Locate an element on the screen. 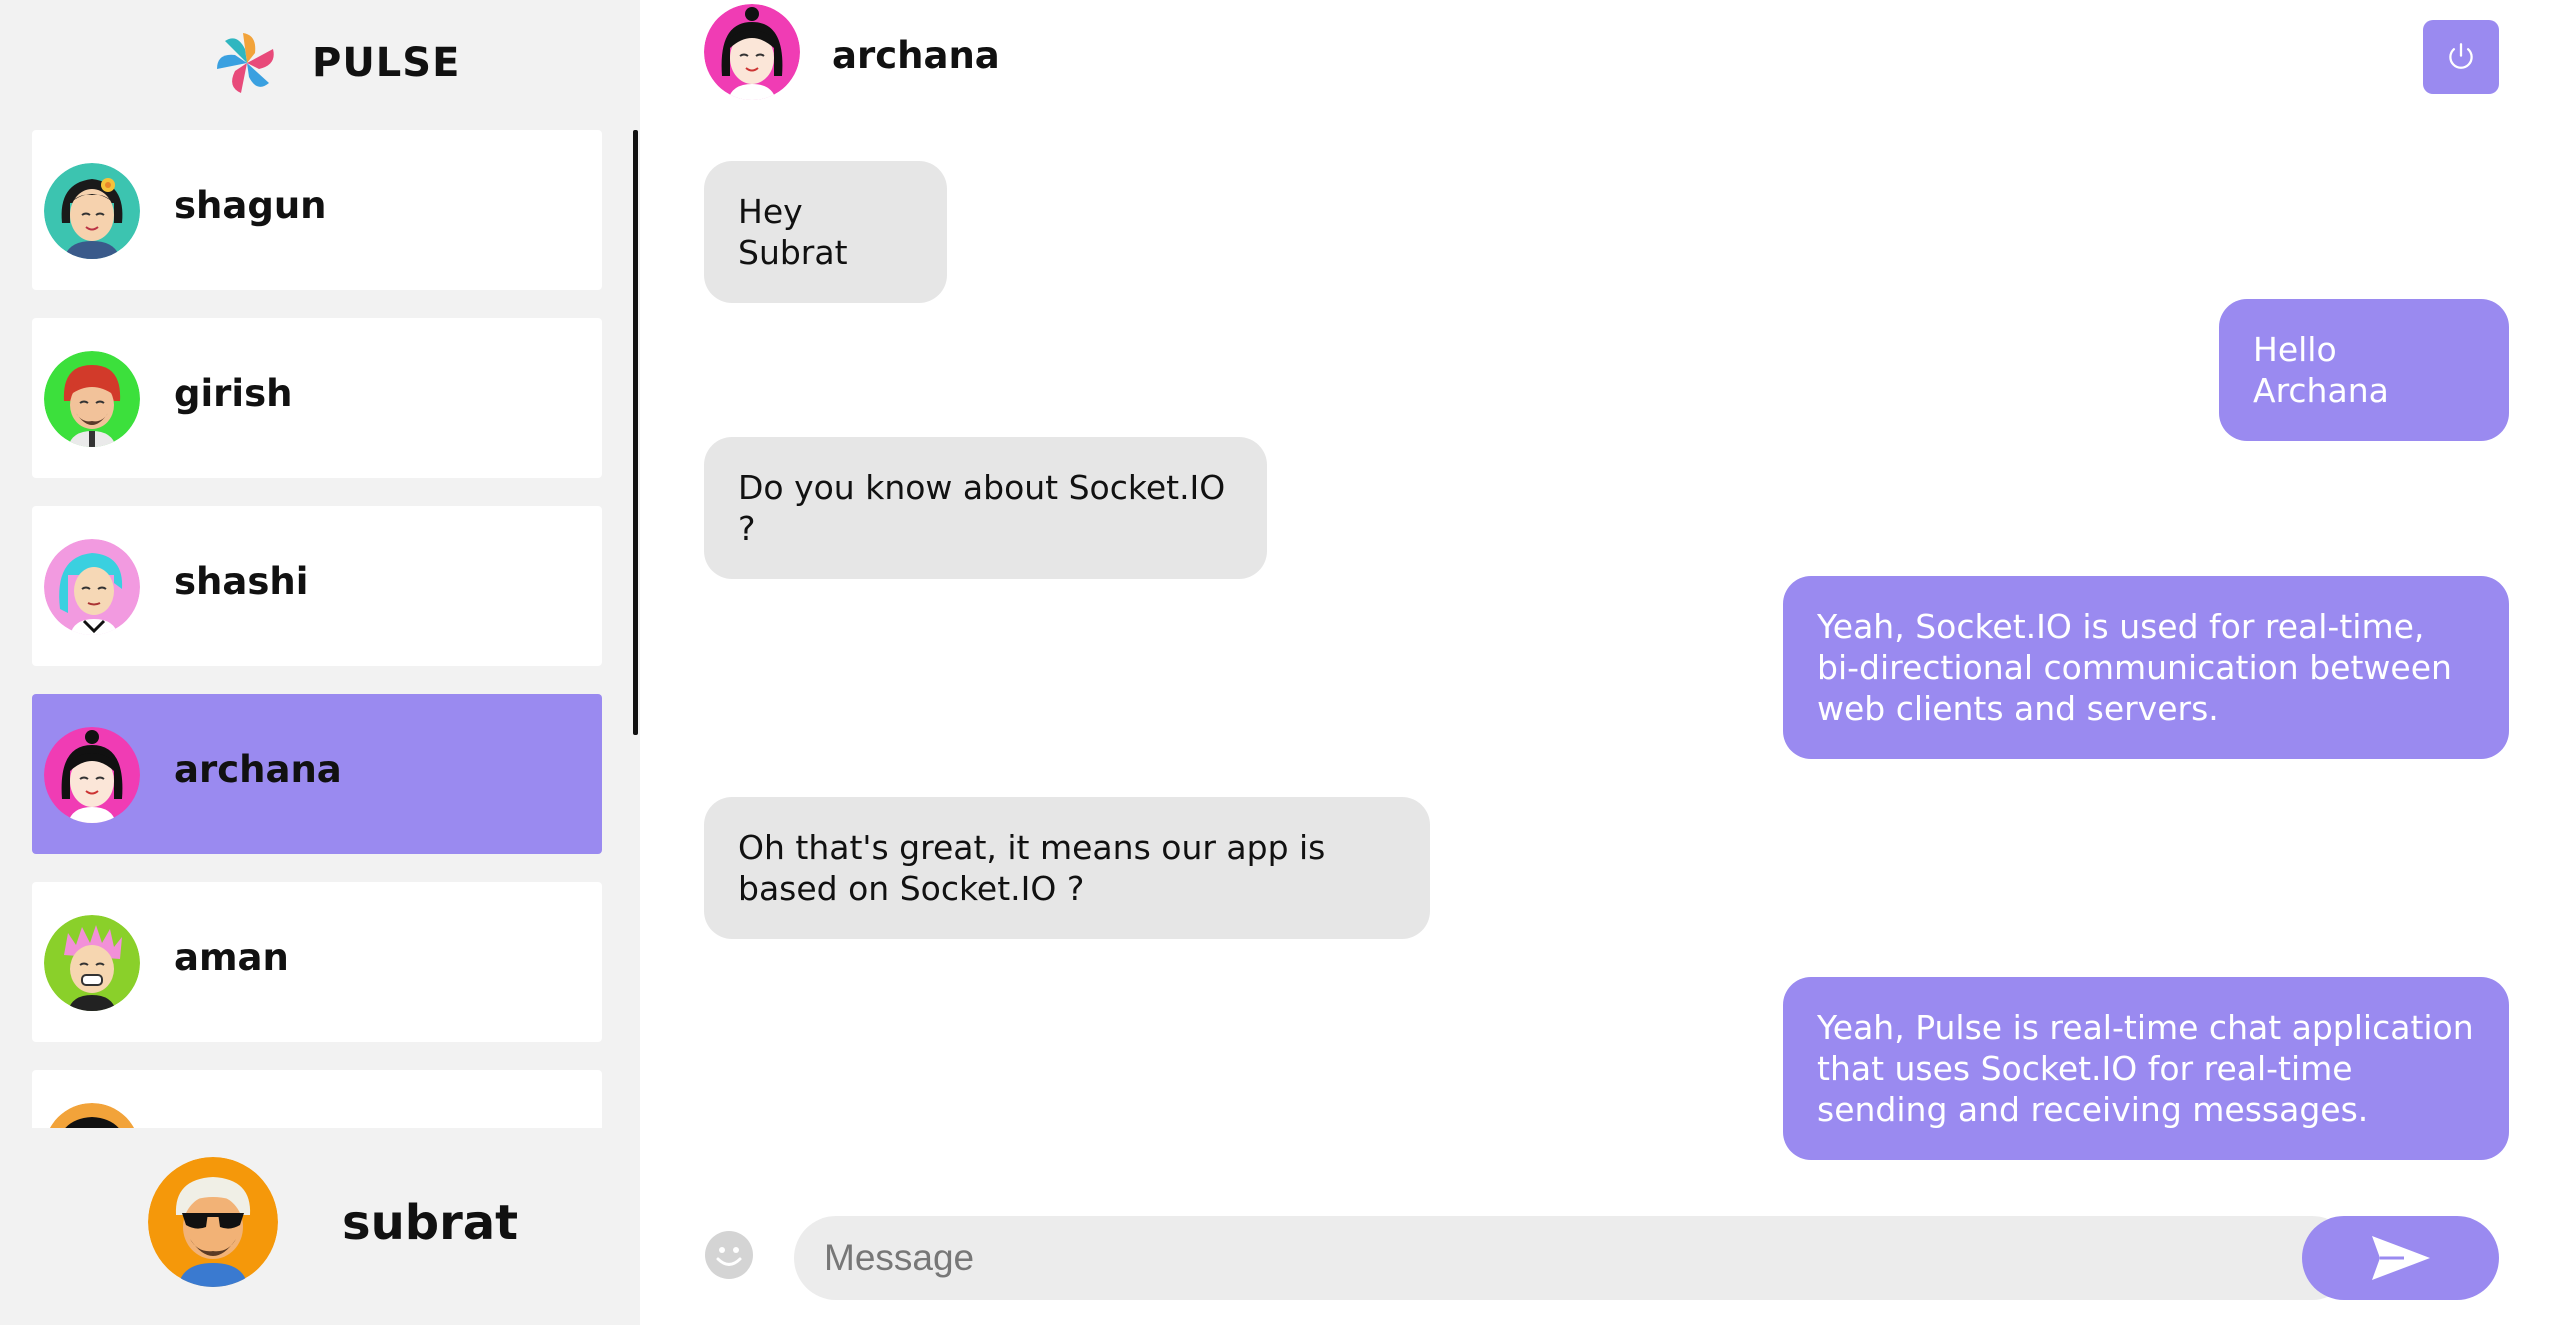 This screenshot has width=2560, height=1325. contact-item-aman: aman is located at coordinates (317, 962).